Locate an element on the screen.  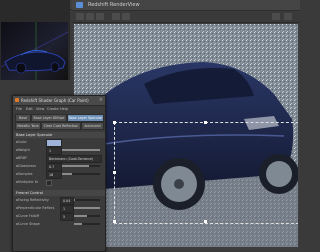
close-icon: × is located at coordinates (101, 100).